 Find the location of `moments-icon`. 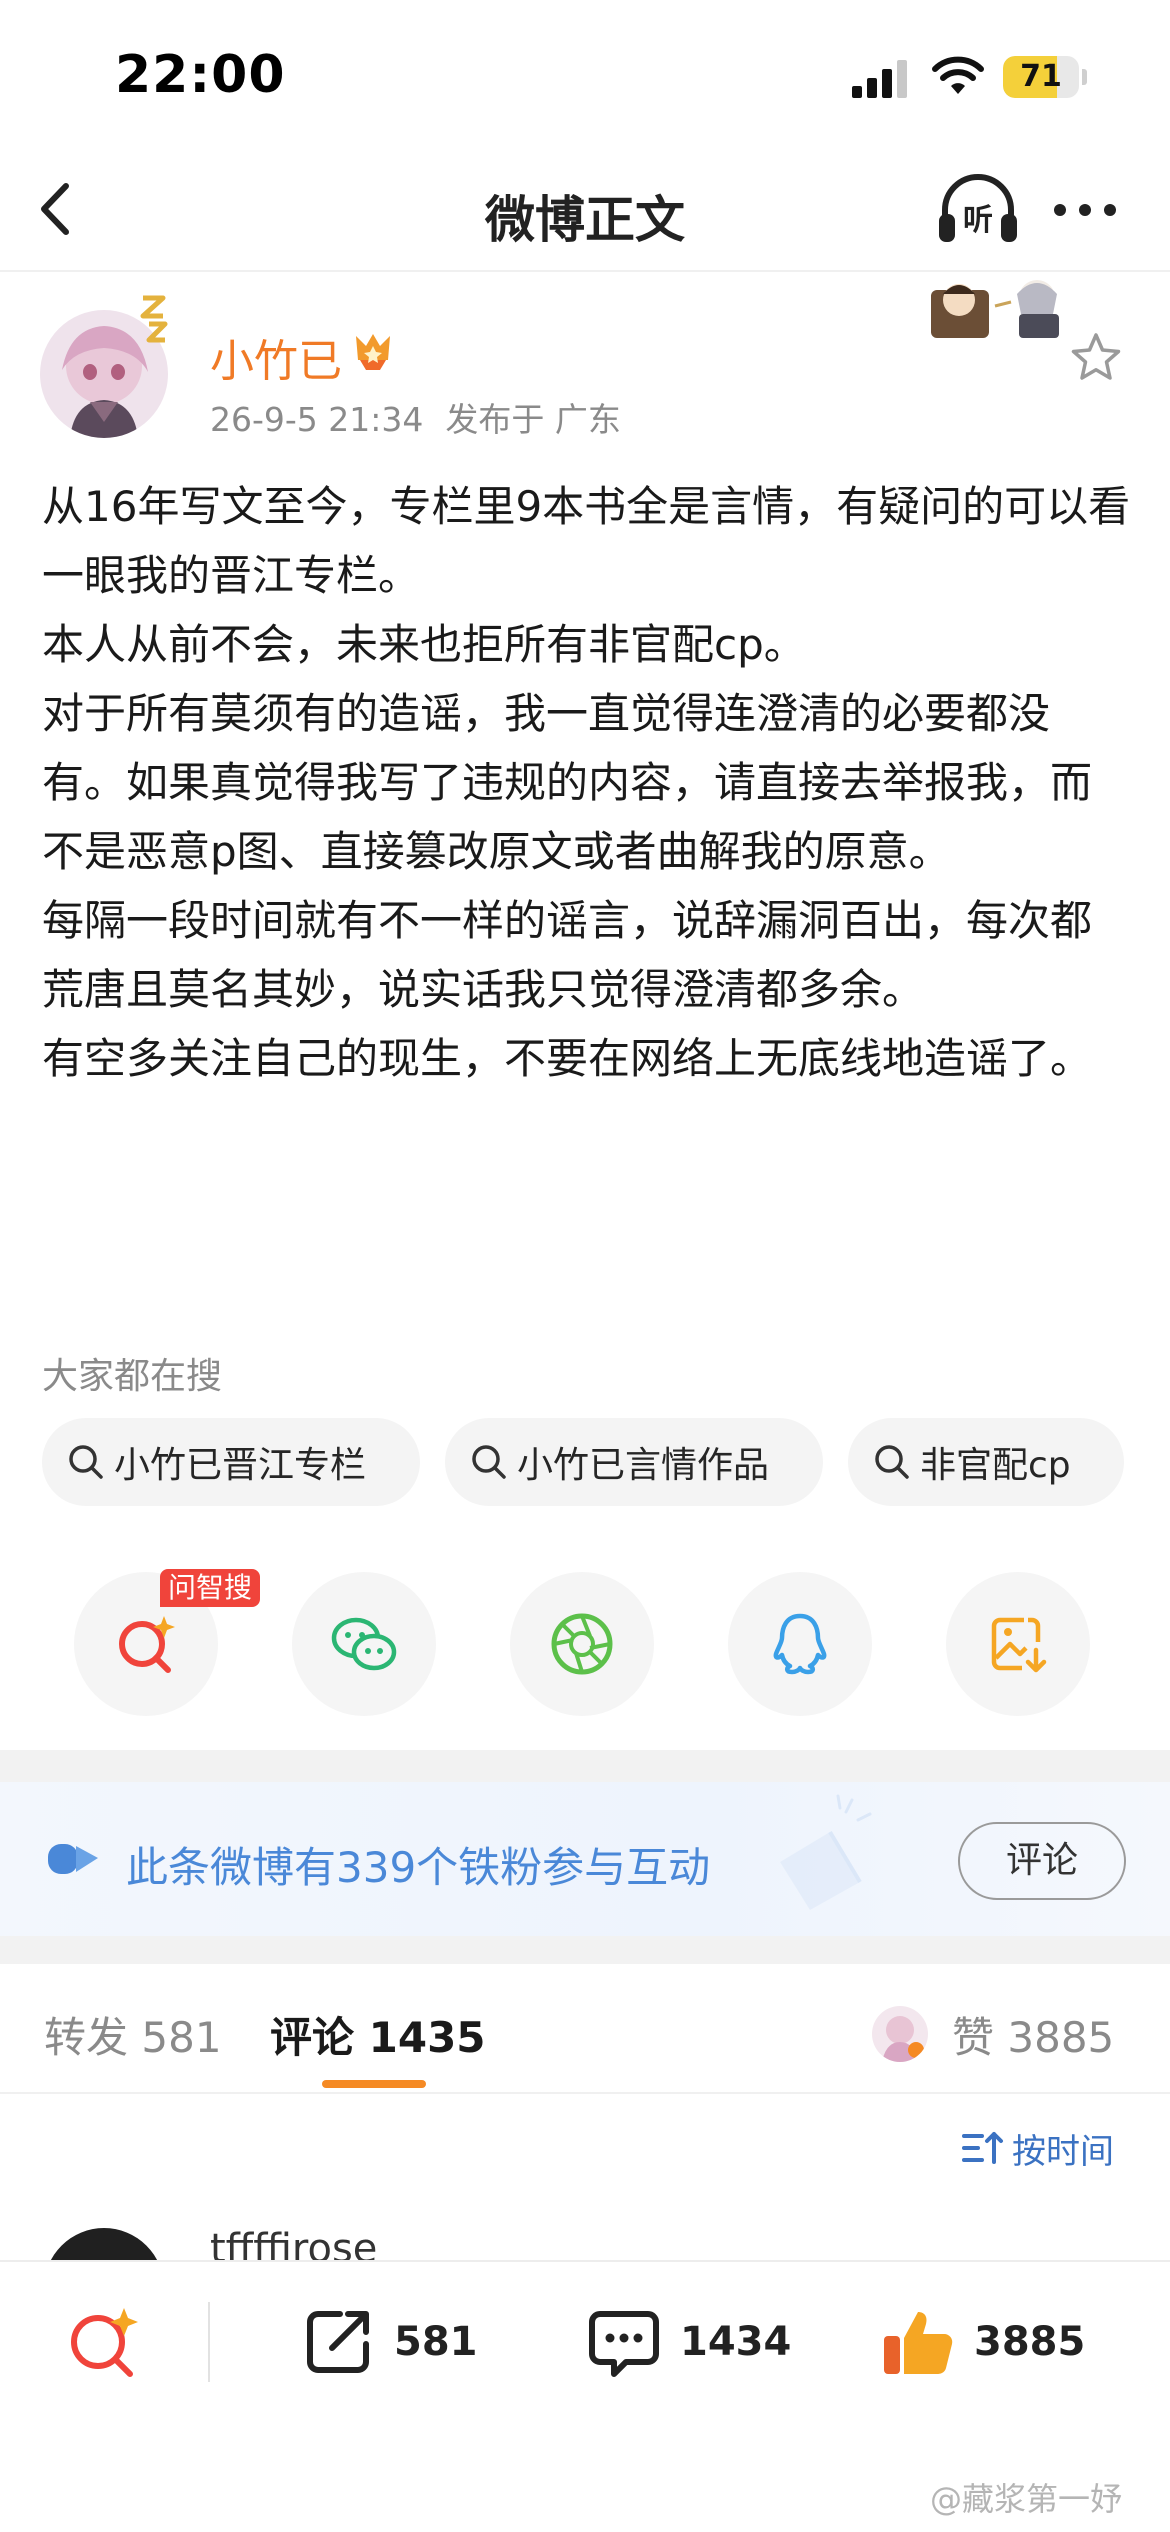

moments-icon is located at coordinates (582, 1644).